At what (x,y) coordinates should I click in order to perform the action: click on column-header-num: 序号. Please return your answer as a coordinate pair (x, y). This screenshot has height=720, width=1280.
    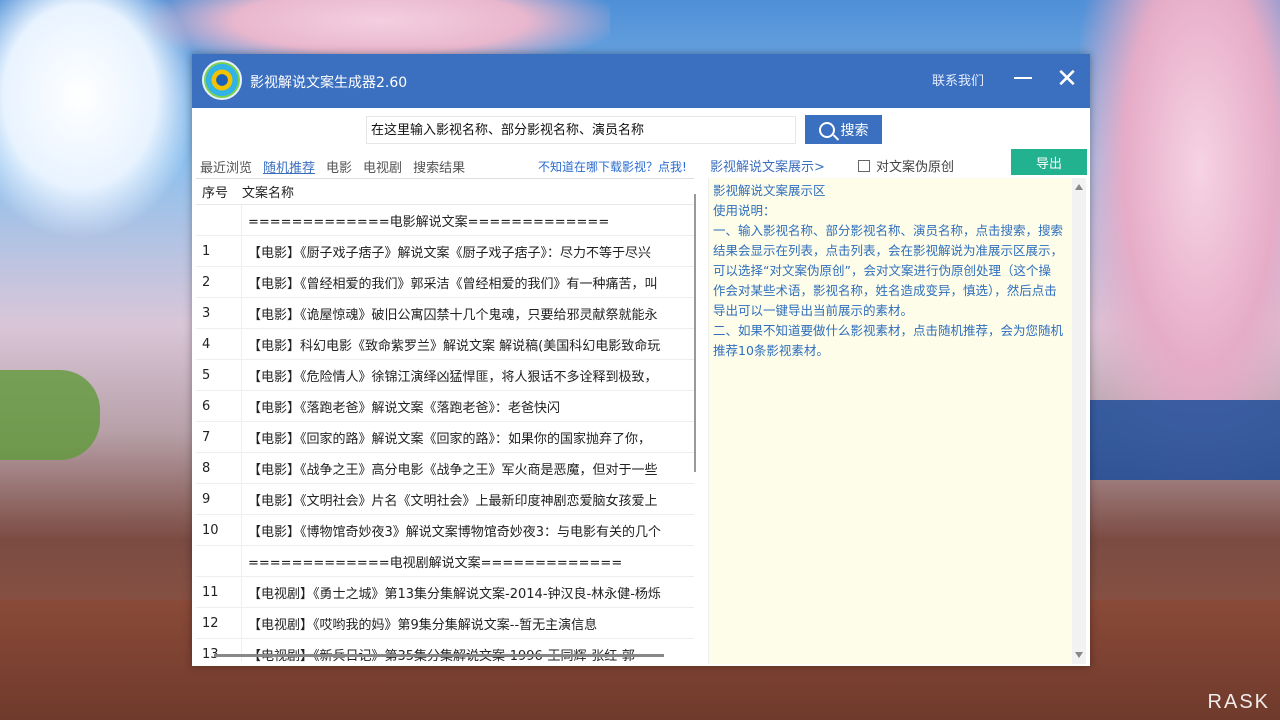
    Looking at the image, I should click on (215, 193).